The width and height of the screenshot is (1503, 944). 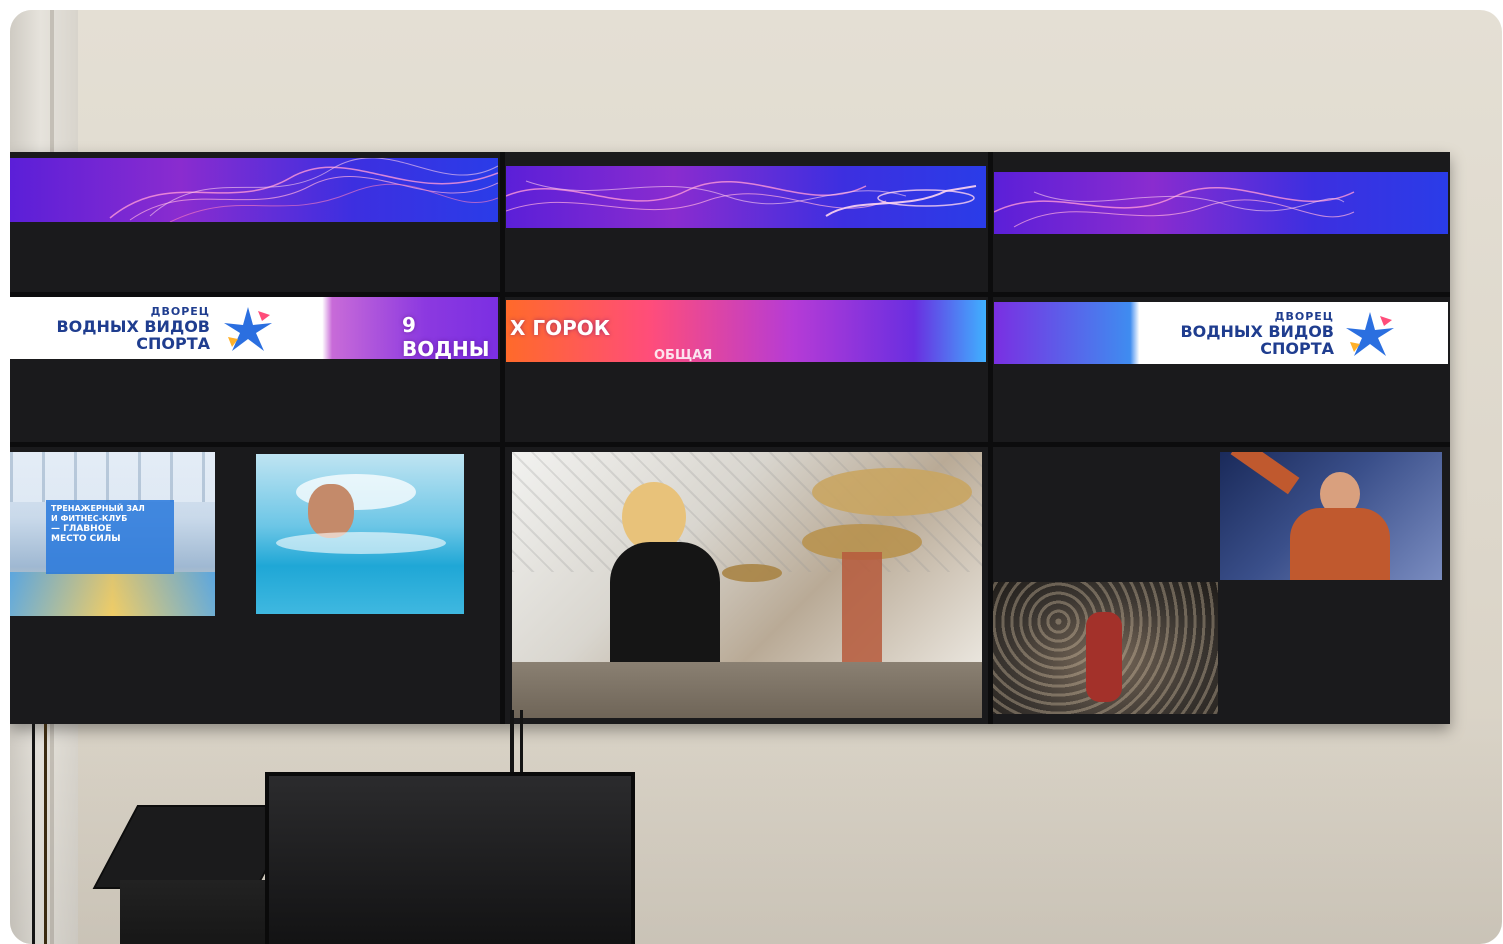 I want to click on gym-caption-line4: МЕСТО СИЛЫ, so click(x=86, y=539).